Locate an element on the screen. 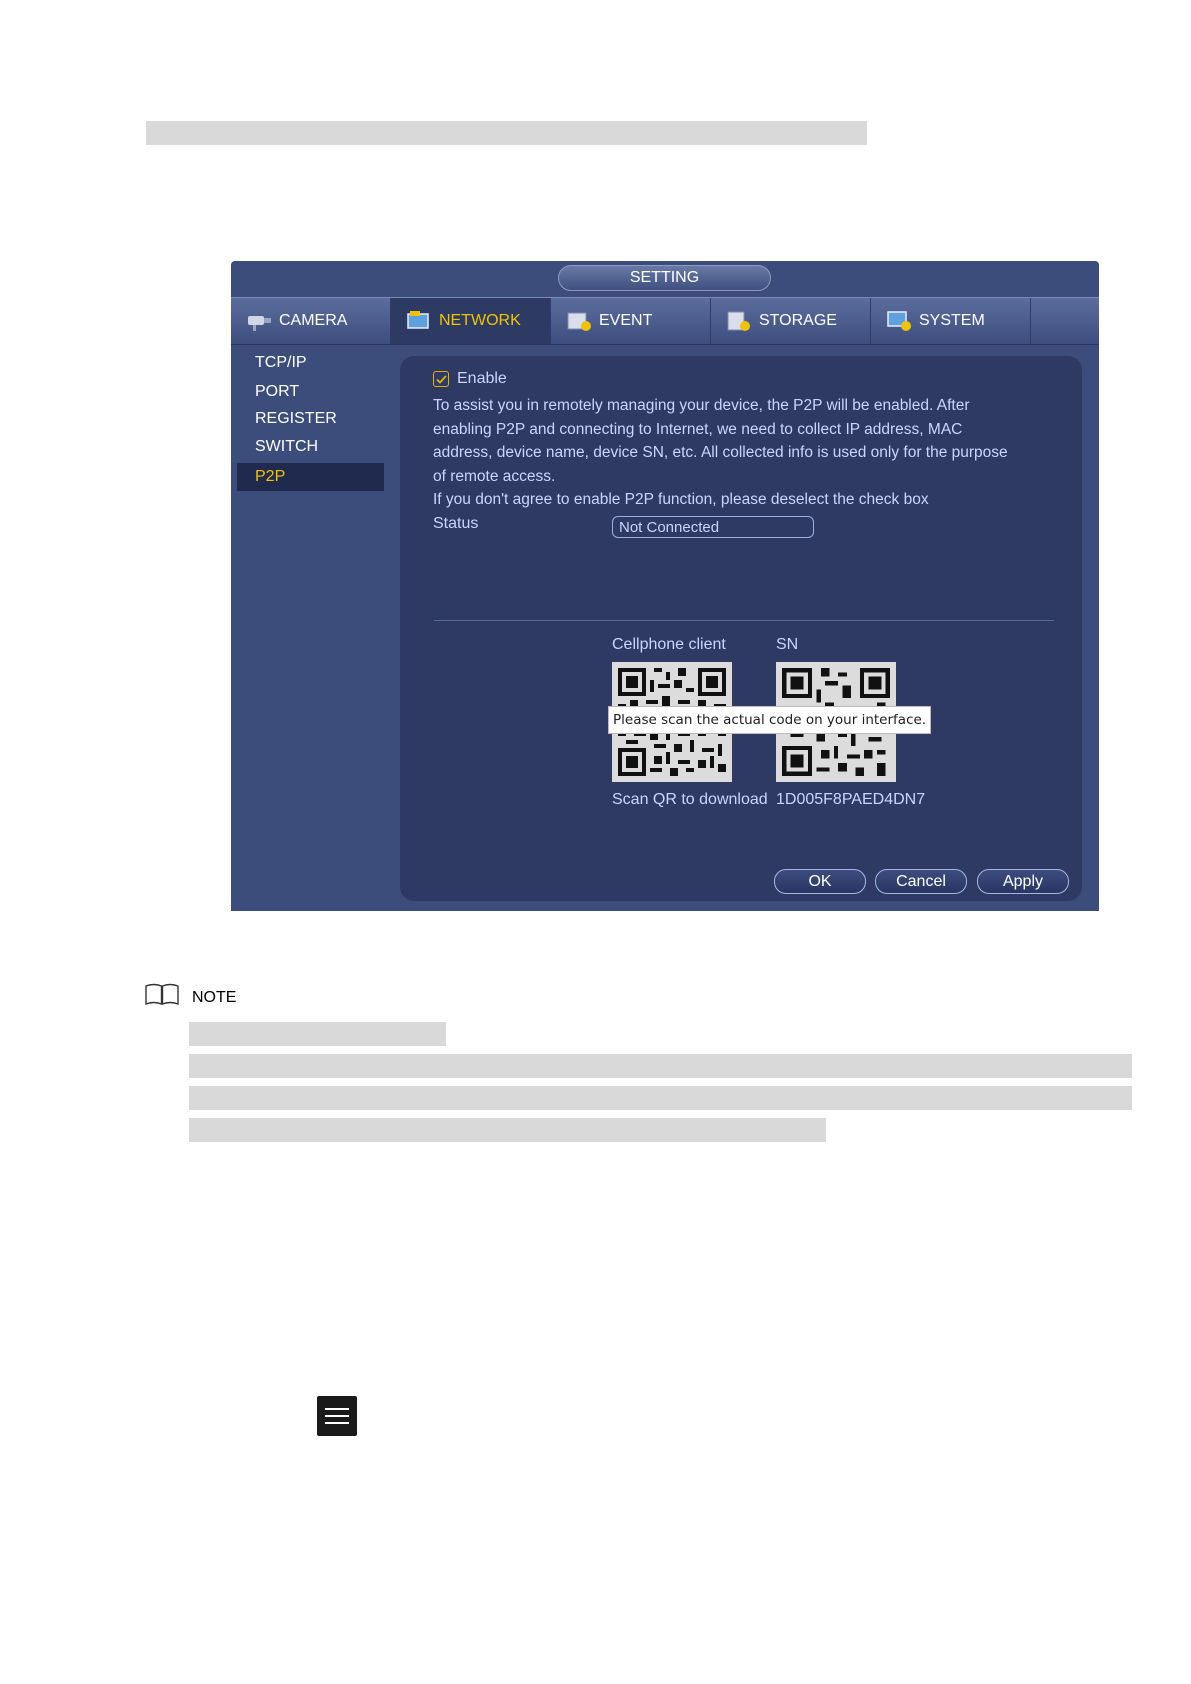 The image size is (1191, 1684). sidebar-item-switch: SWITCH is located at coordinates (310, 447).